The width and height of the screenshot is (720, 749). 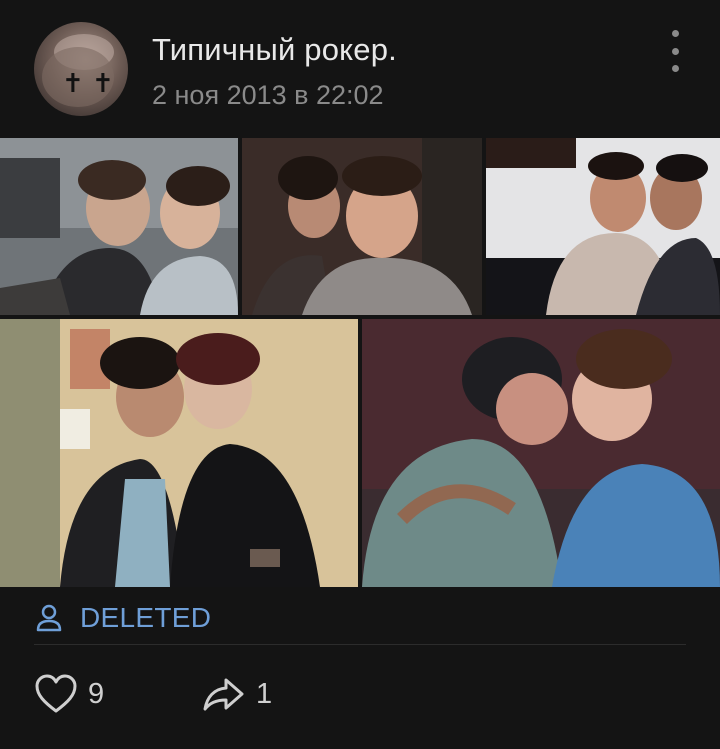 I want to click on like-button: 9, so click(x=69, y=694).